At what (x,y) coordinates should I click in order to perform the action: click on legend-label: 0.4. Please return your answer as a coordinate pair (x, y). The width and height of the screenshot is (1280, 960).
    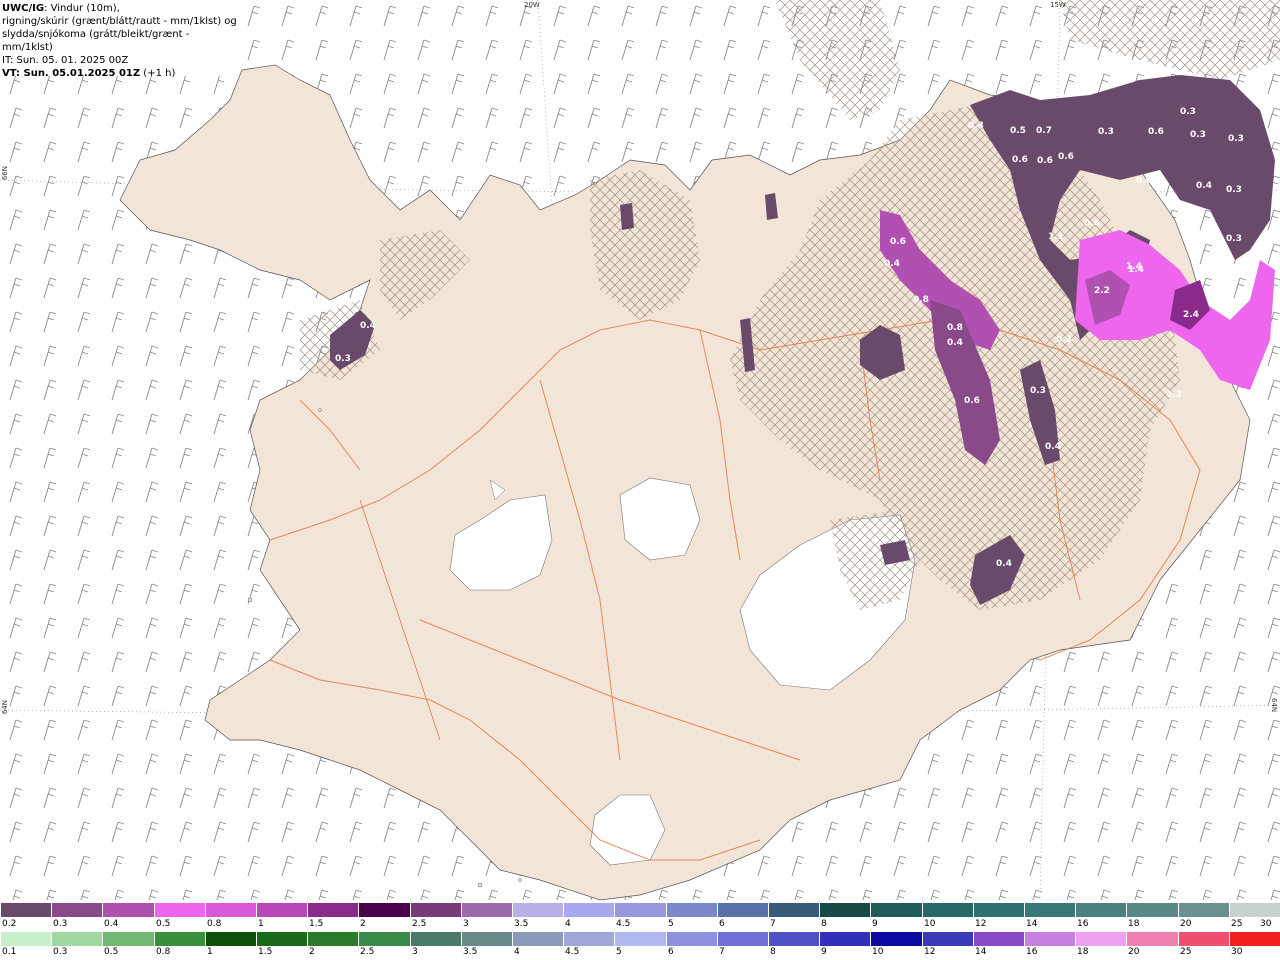
    Looking at the image, I should click on (111, 924).